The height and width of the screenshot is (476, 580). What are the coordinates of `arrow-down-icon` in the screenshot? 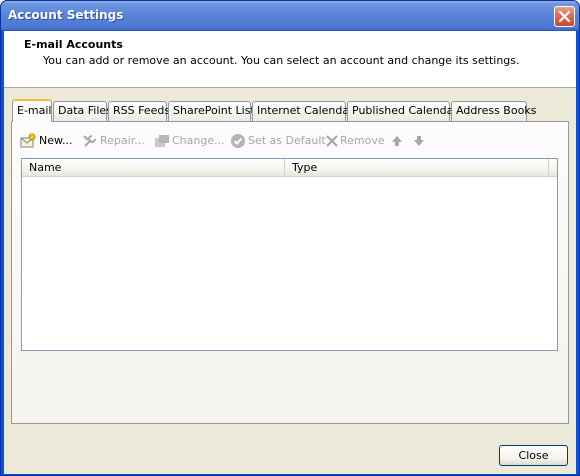 It's located at (419, 141).